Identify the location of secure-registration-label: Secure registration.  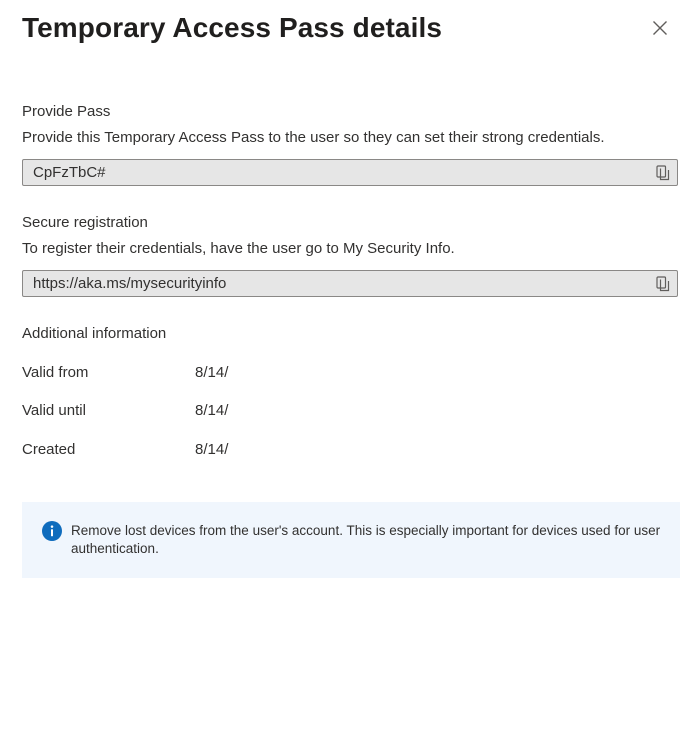
(85, 222).